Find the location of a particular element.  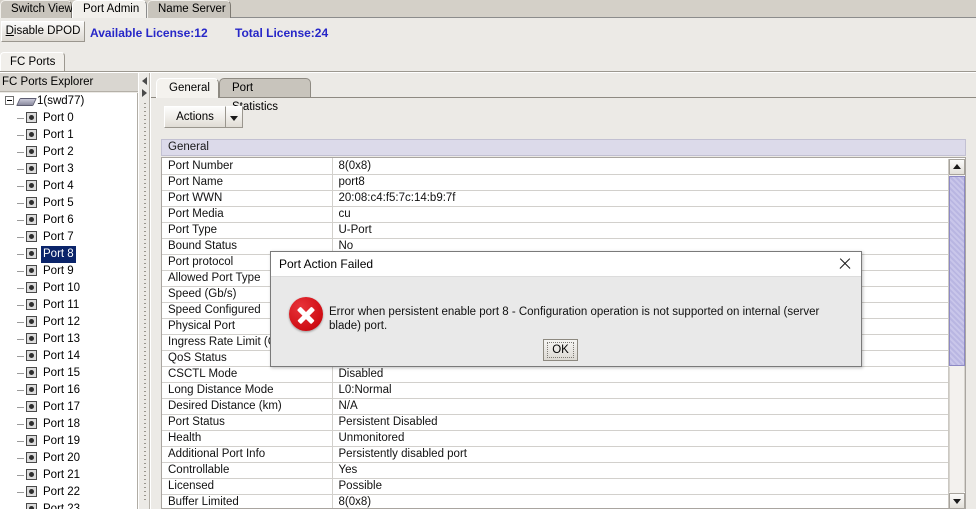

table-row: Long Distance Mode L0:Normal is located at coordinates (563, 390).